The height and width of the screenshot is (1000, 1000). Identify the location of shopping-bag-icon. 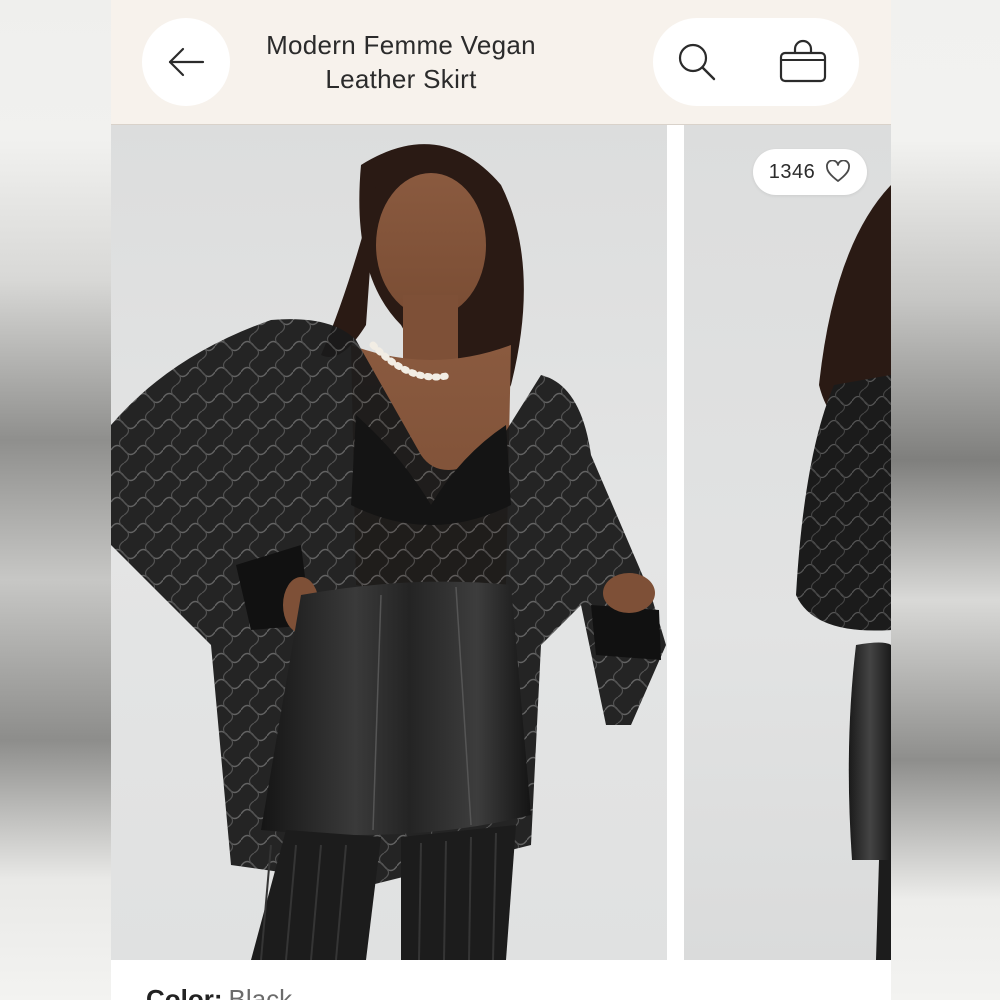
(803, 62).